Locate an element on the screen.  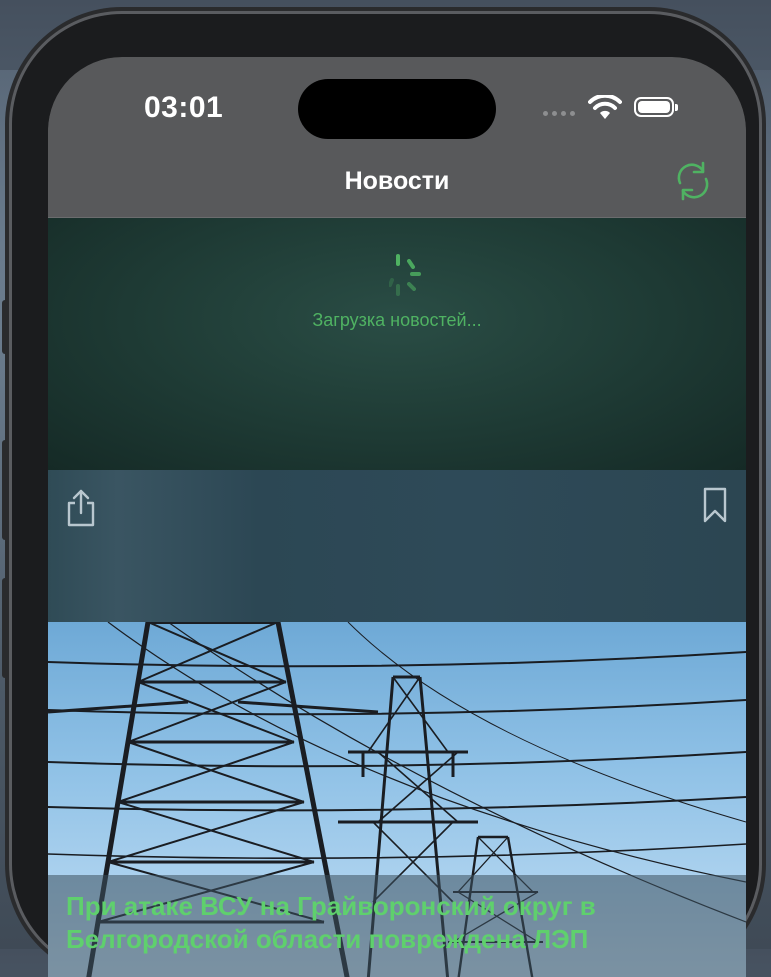
dynamic-island is located at coordinates (397, 109).